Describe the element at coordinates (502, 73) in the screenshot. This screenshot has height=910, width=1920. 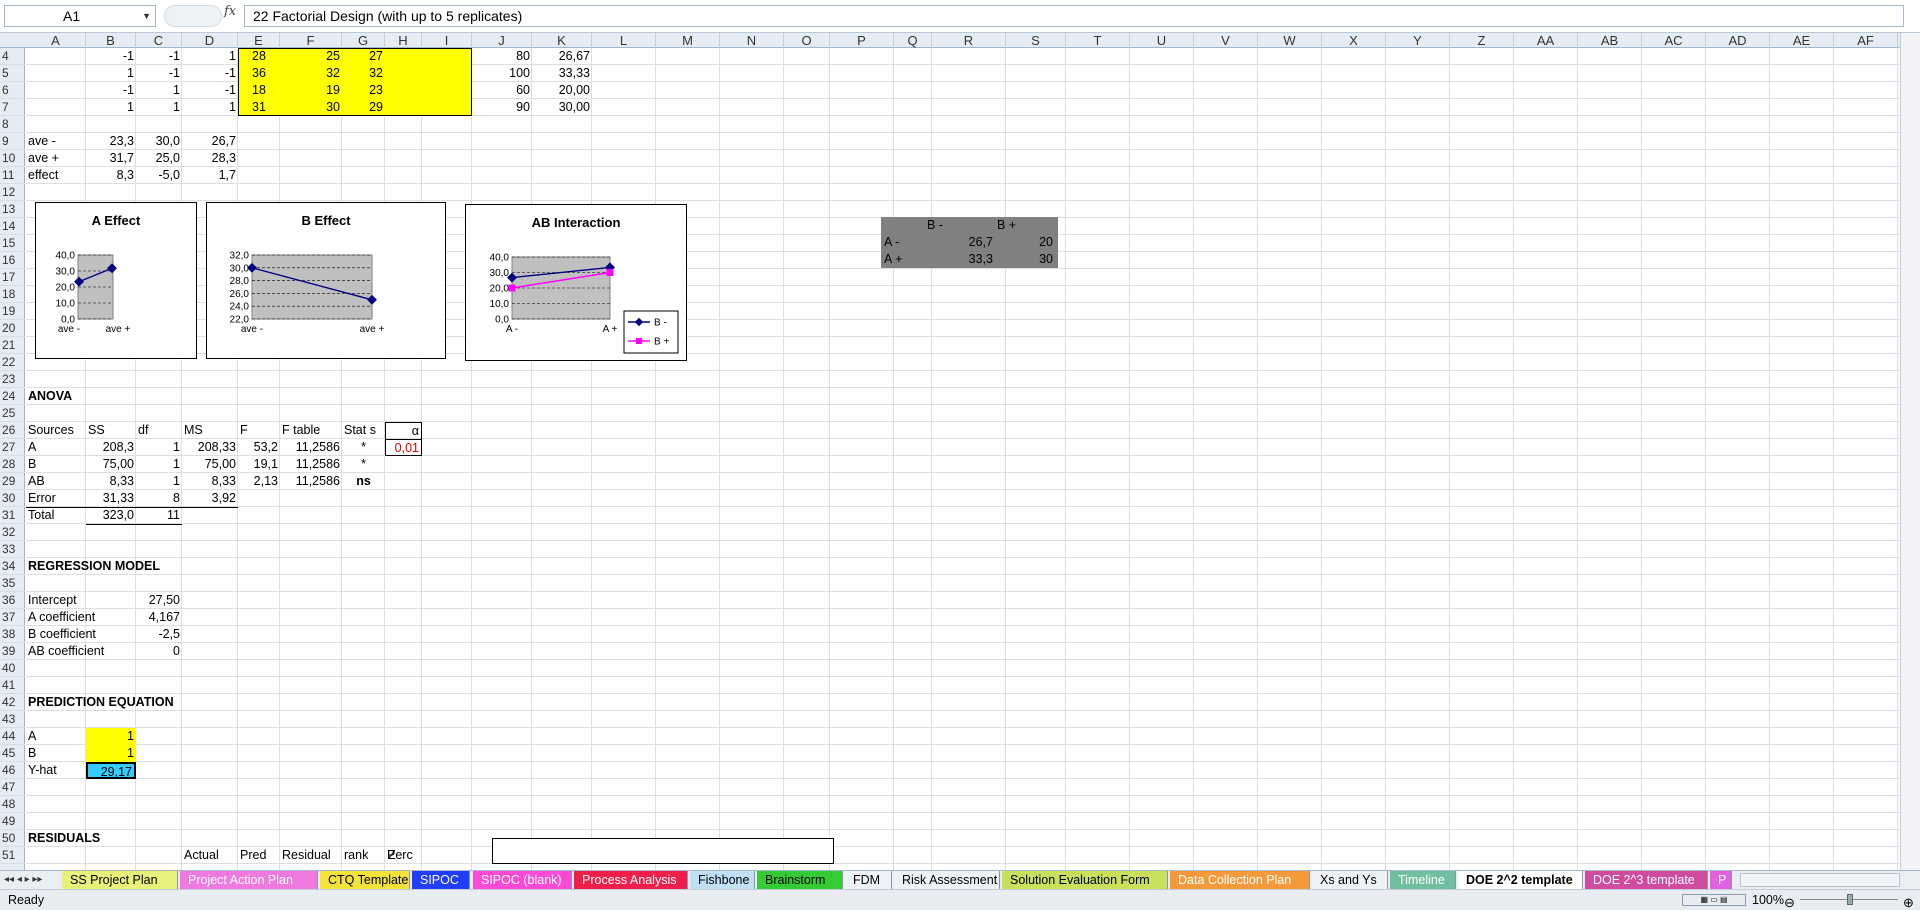
I see `total-cell-j5: 100` at that location.